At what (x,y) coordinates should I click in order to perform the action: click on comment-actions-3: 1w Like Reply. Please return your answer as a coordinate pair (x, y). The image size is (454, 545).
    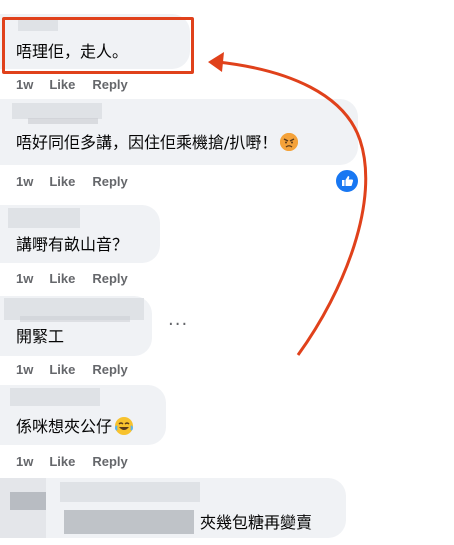
    Looking at the image, I should click on (80, 278).